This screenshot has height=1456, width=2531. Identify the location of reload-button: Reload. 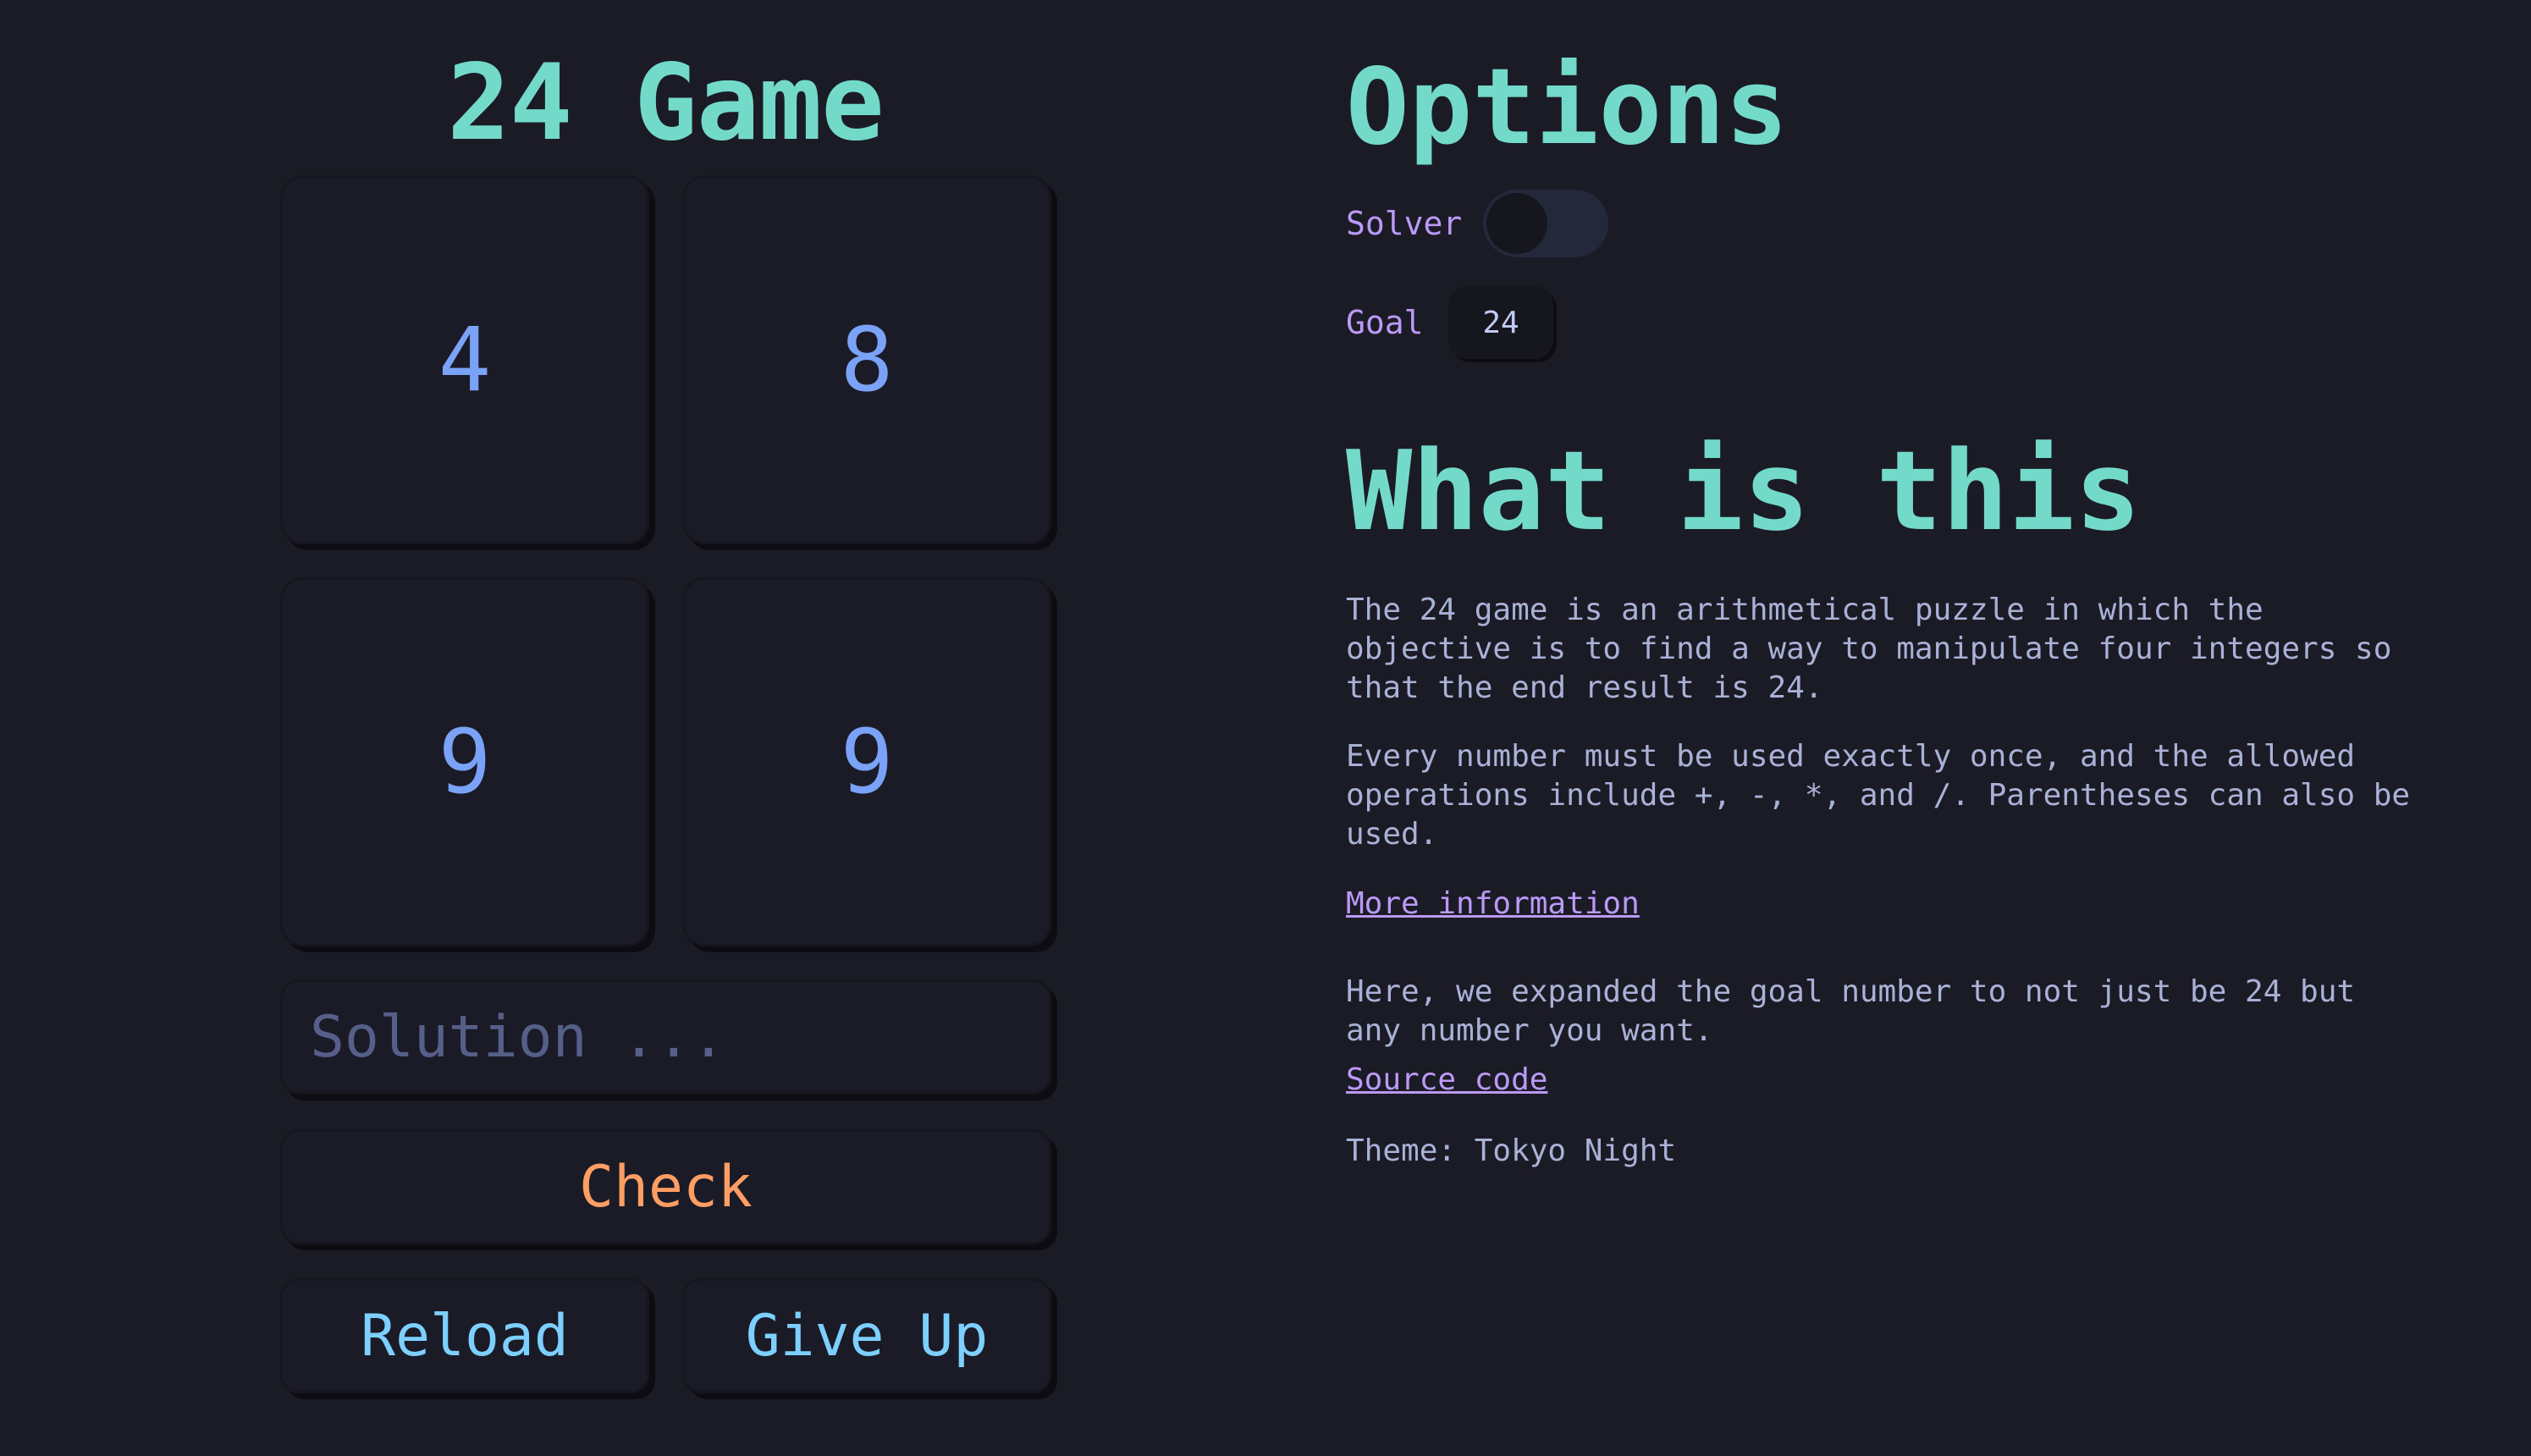
(464, 1335).